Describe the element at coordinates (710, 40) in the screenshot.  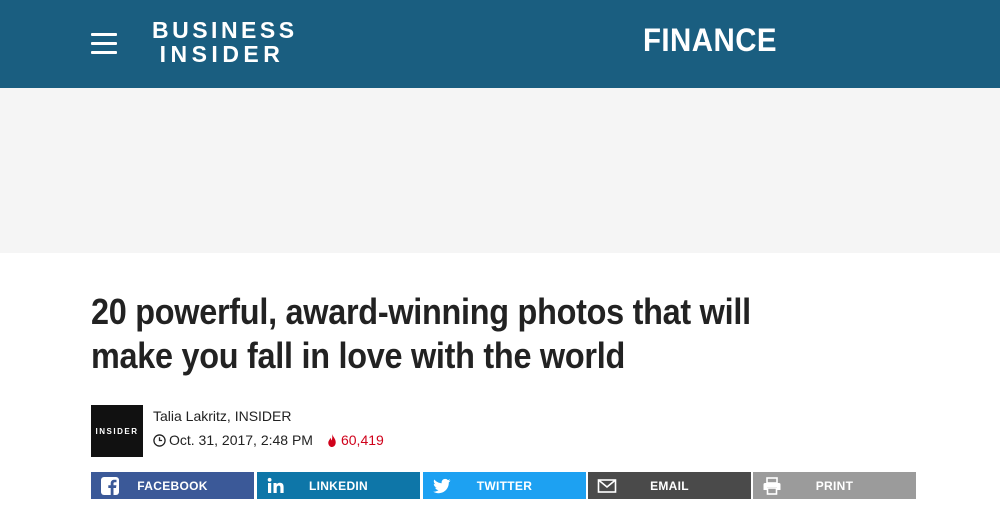
I see `section-title: FINANCE` at that location.